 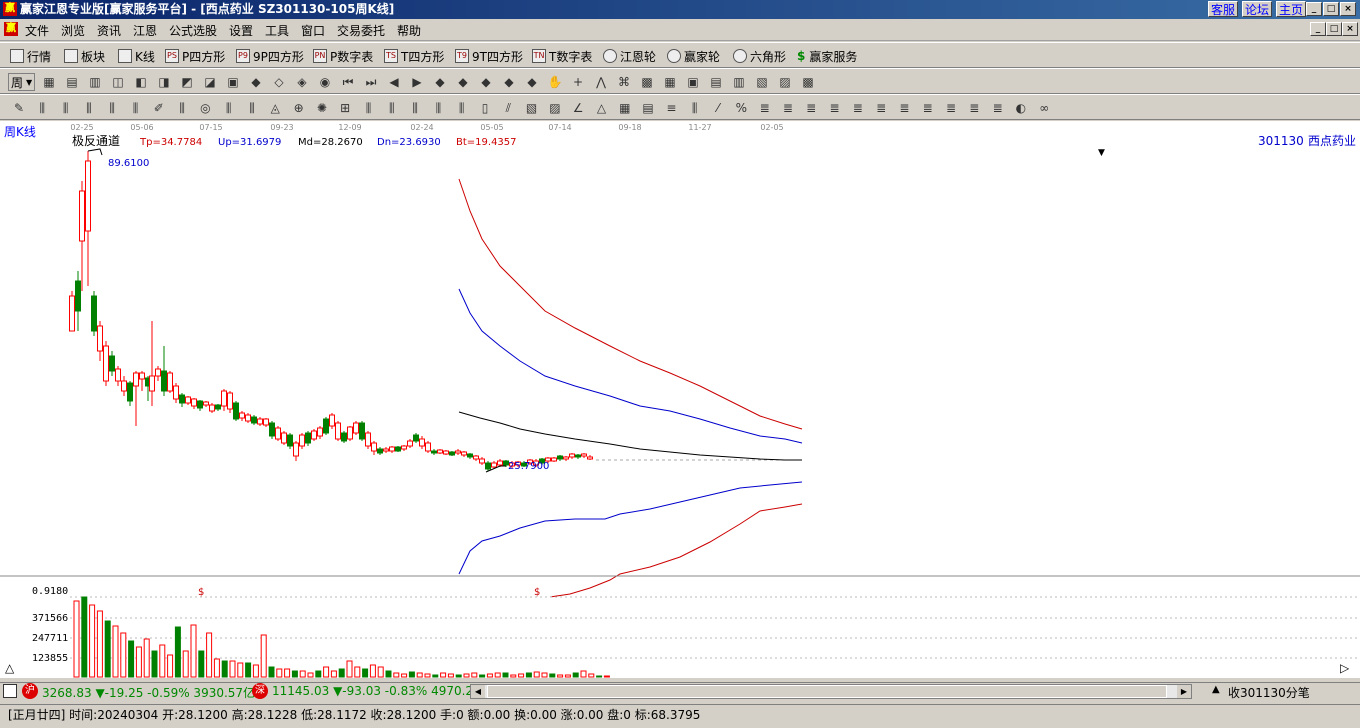 What do you see at coordinates (1257, 9) in the screenshot?
I see `link-forum: 论坛` at bounding box center [1257, 9].